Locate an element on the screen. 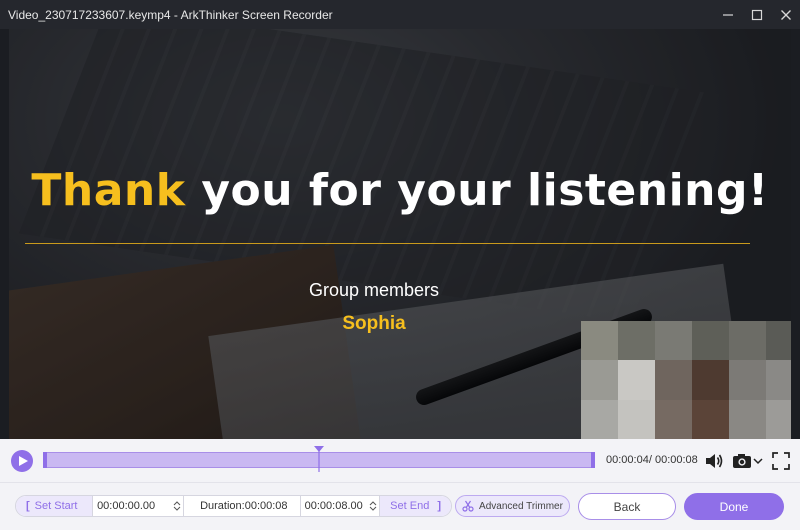 The width and height of the screenshot is (800, 530). play-button is located at coordinates (22, 461).